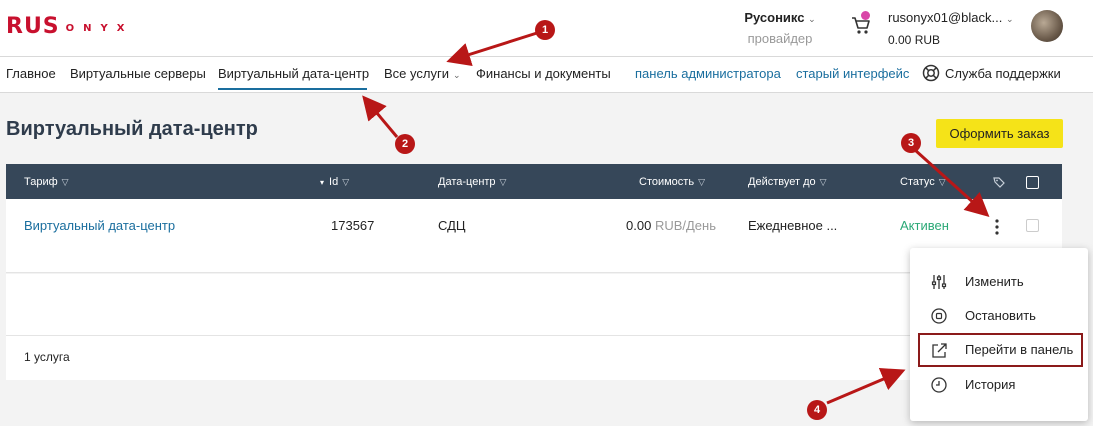 This screenshot has width=1093, height=426. I want to click on lifebuoy-icon, so click(931, 73).